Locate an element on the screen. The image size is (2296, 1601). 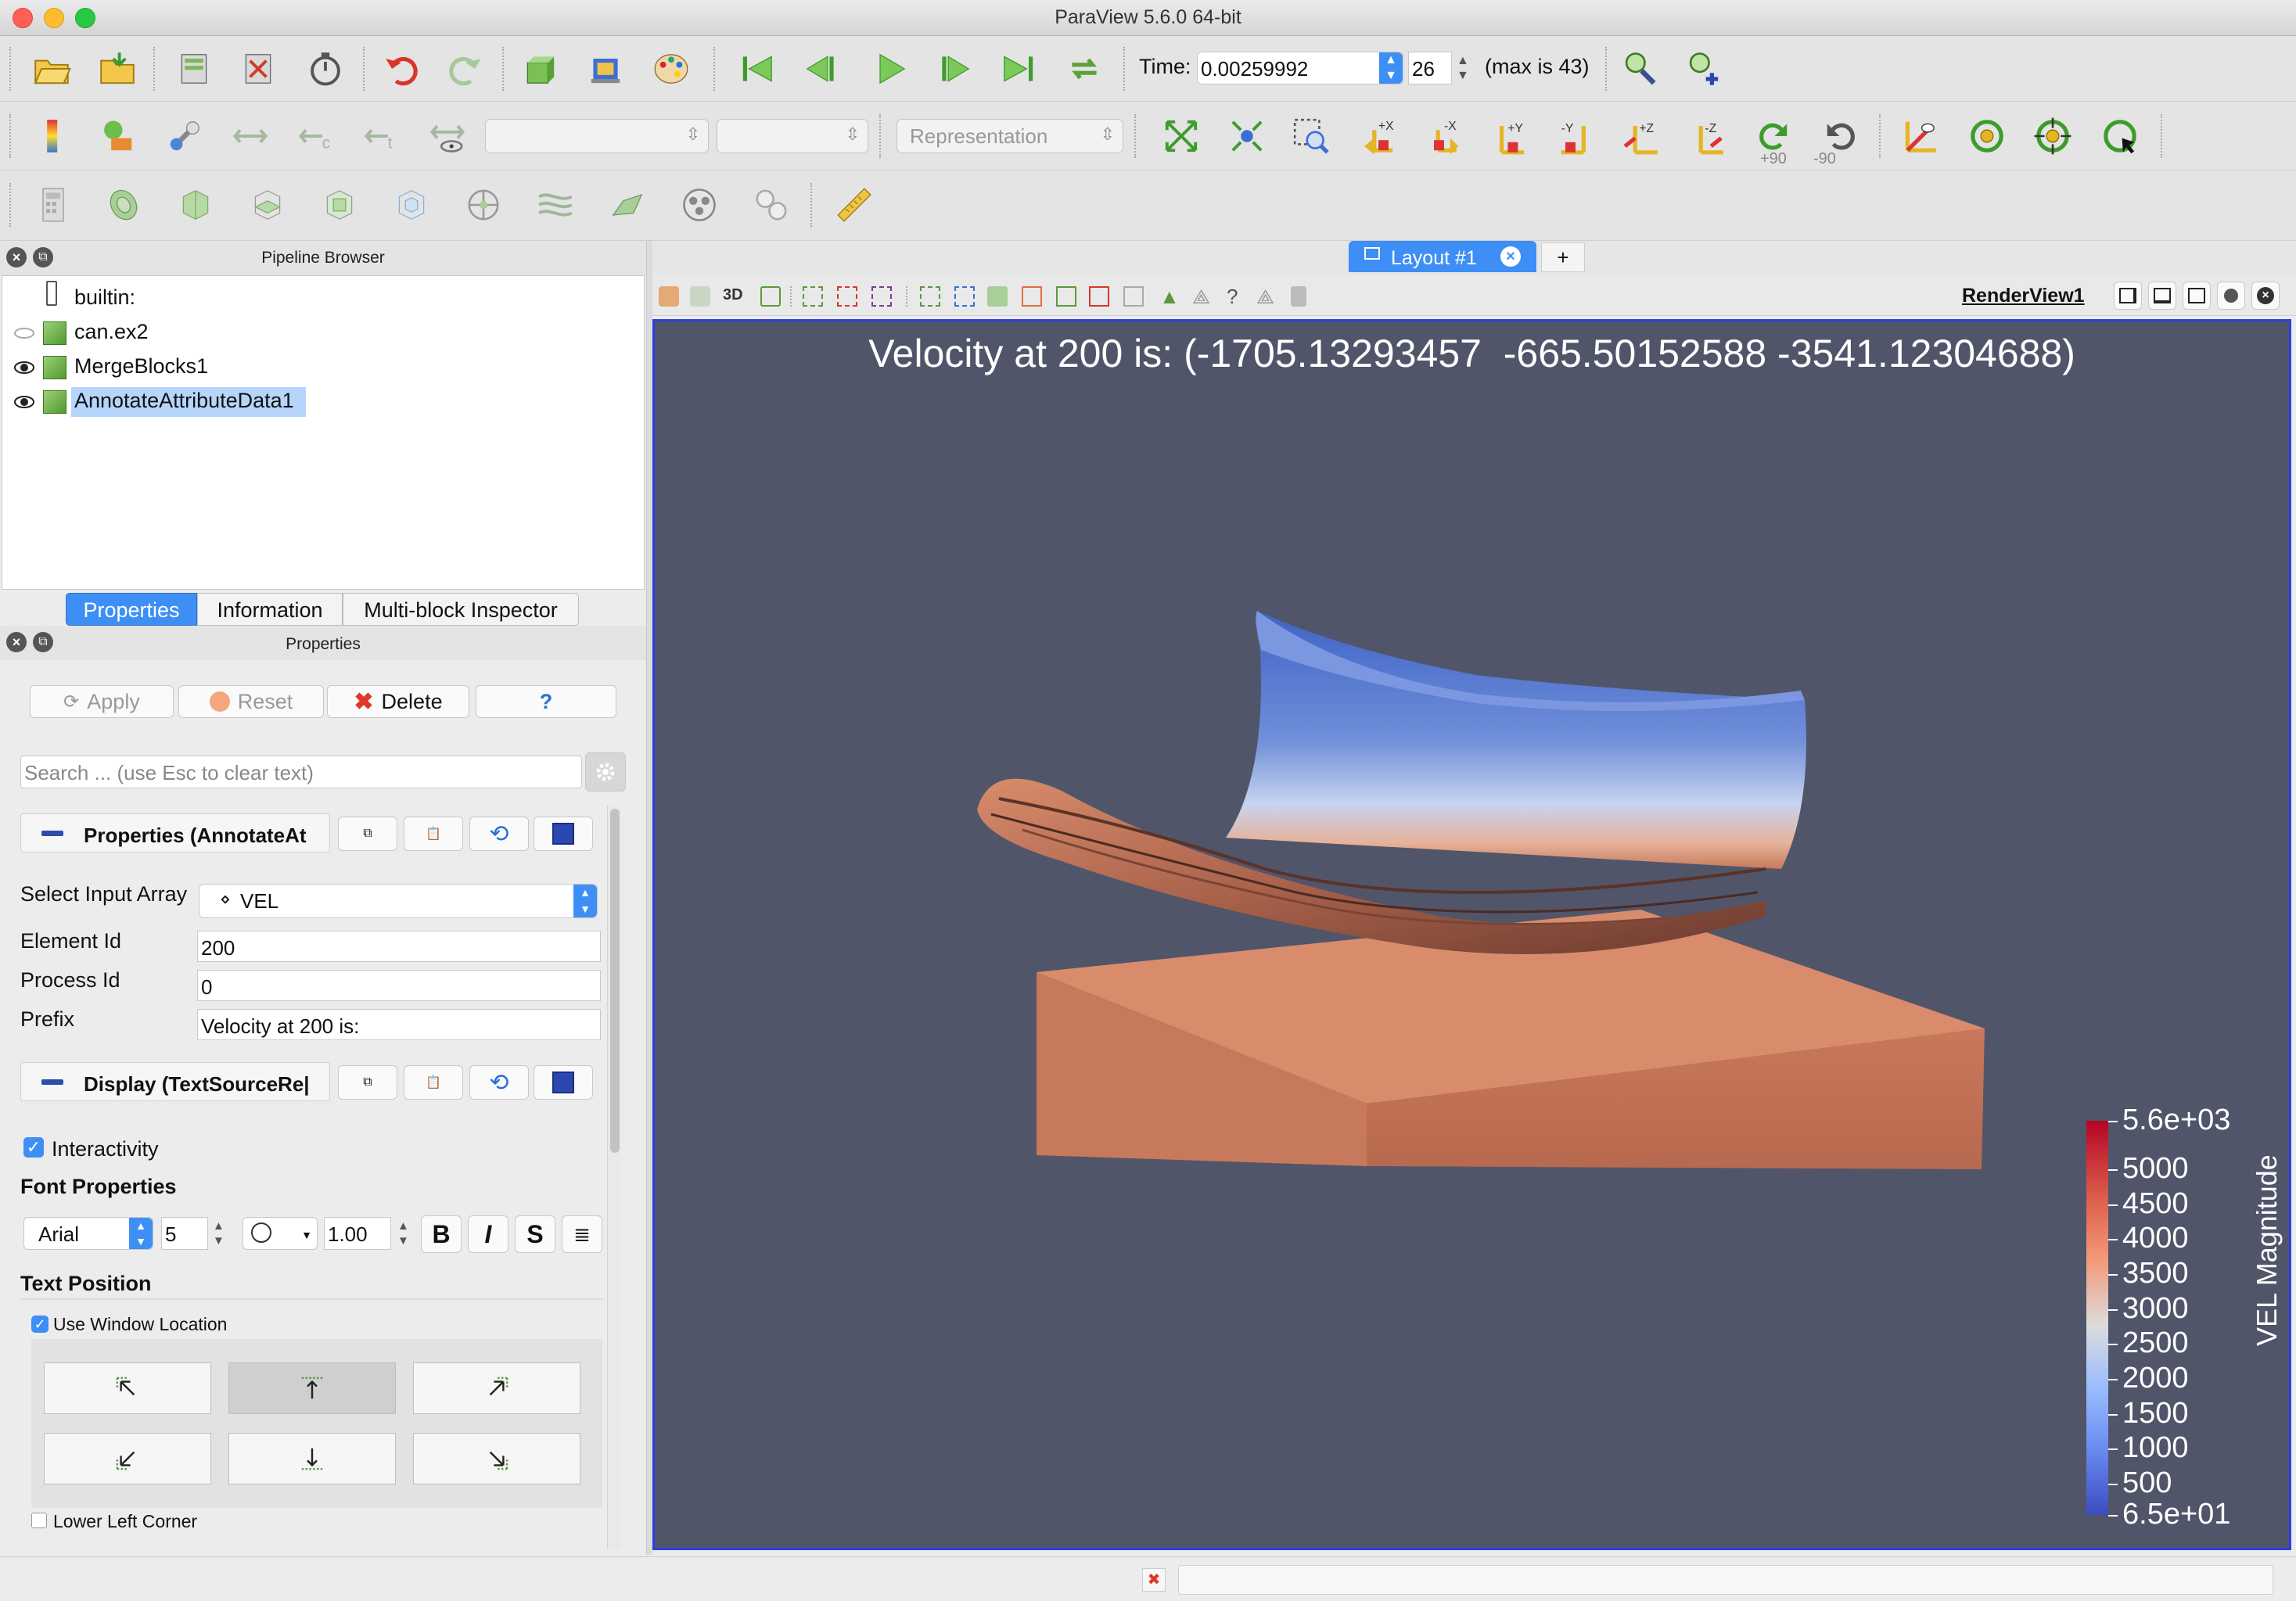
shrink-selection-icon: ▲ is located at coordinates (1169, 297).